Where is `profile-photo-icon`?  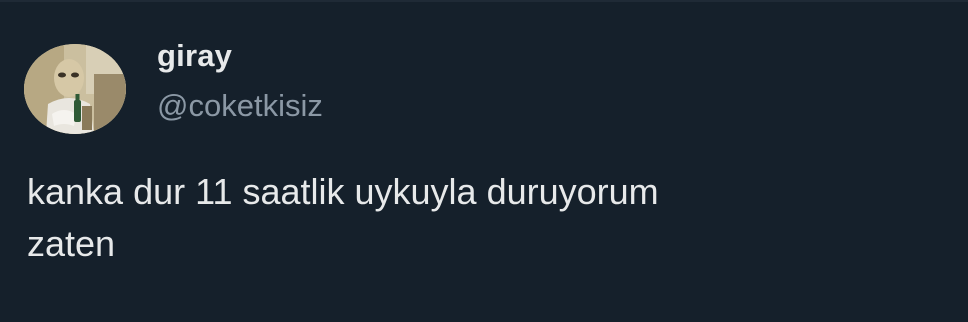 profile-photo-icon is located at coordinates (75, 89).